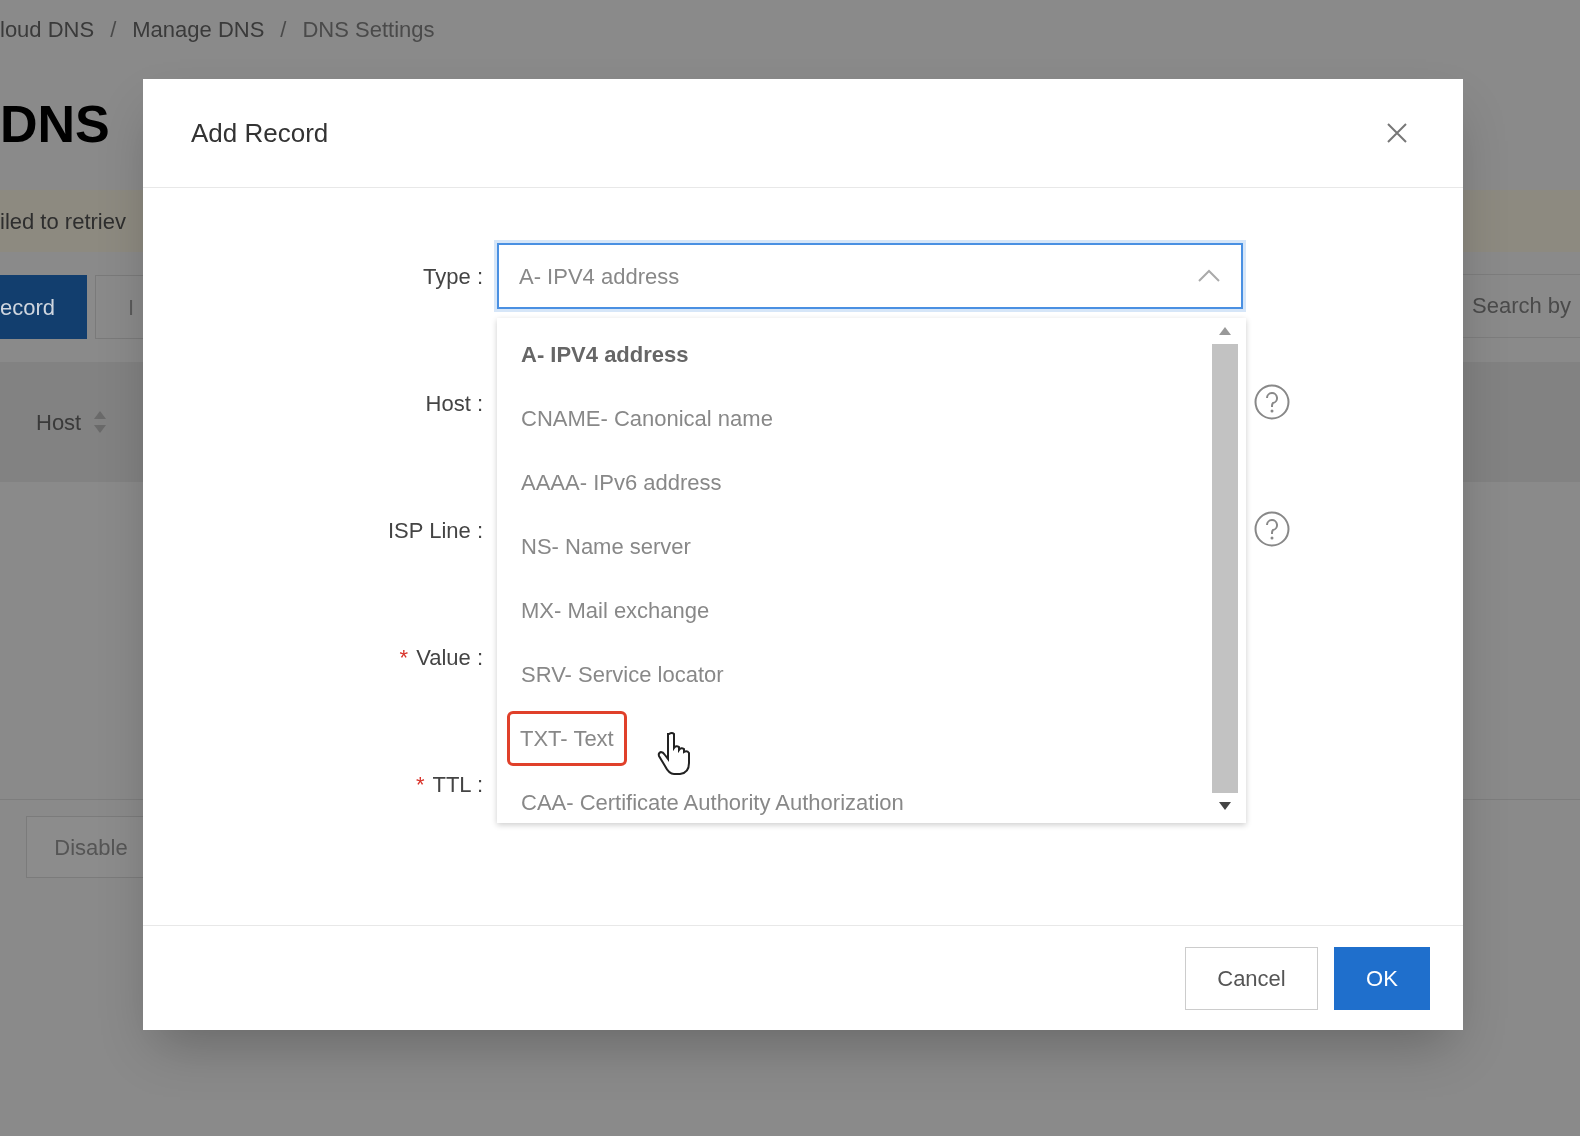 This screenshot has width=1580, height=1136. I want to click on cancel-button: Cancel, so click(1251, 978).